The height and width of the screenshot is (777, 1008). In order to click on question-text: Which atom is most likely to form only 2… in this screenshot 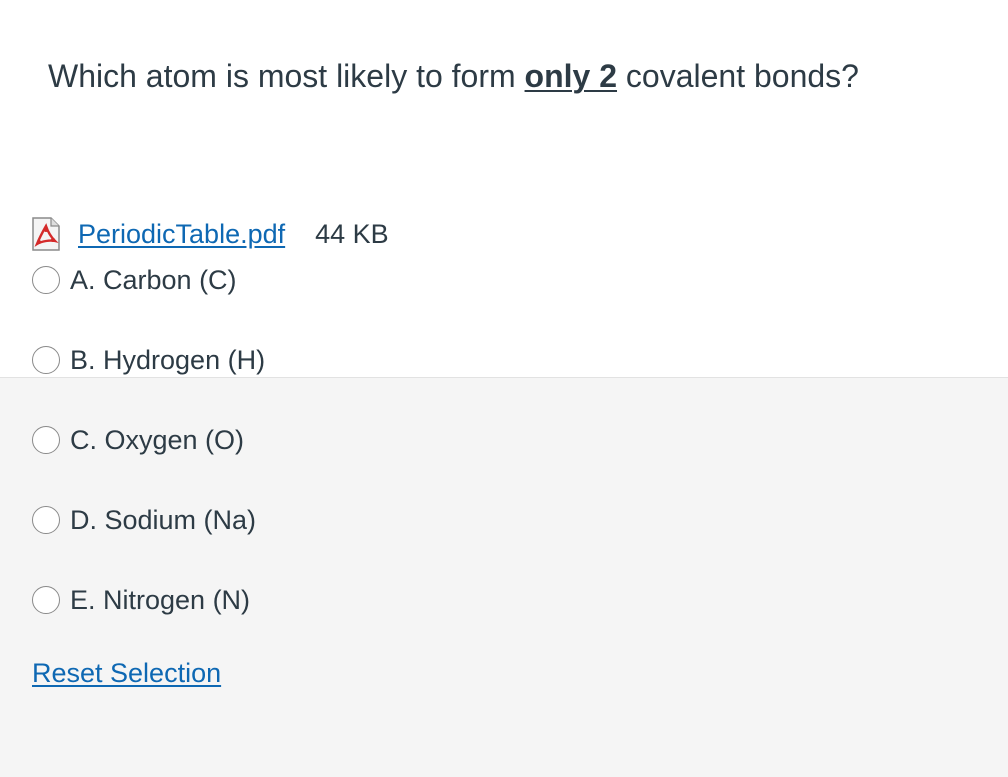, I will do `click(453, 76)`.